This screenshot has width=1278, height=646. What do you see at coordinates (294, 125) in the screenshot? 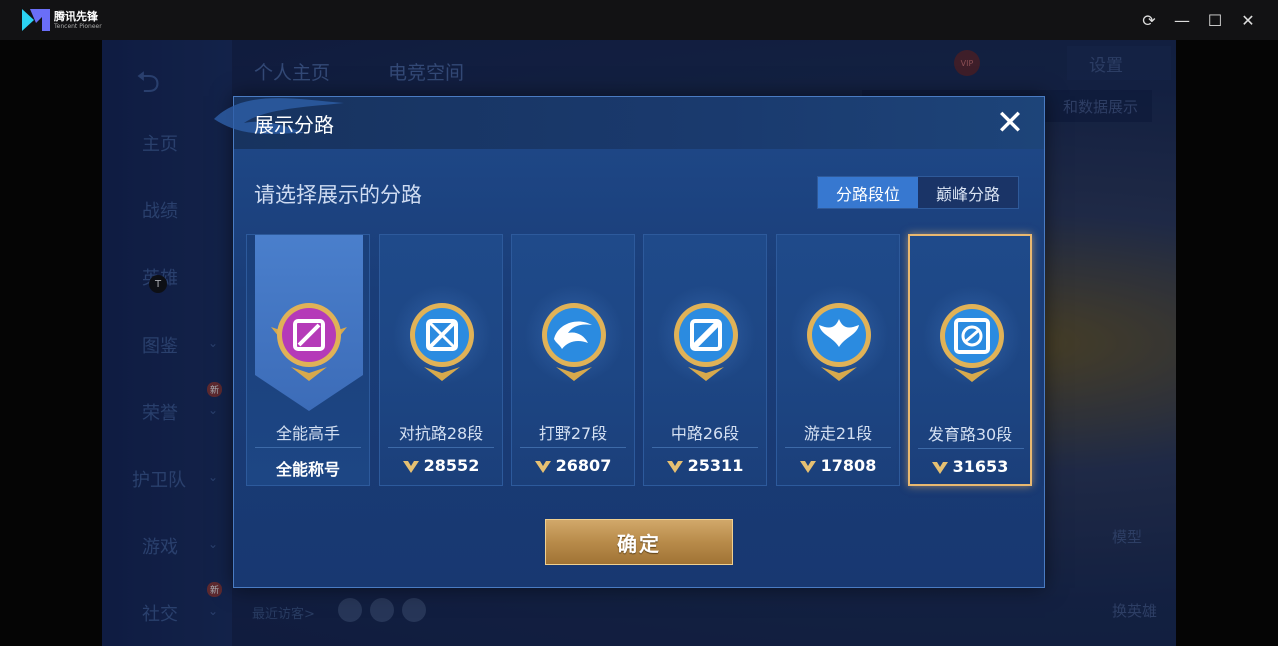
I see `dialog-title: 展示分路` at bounding box center [294, 125].